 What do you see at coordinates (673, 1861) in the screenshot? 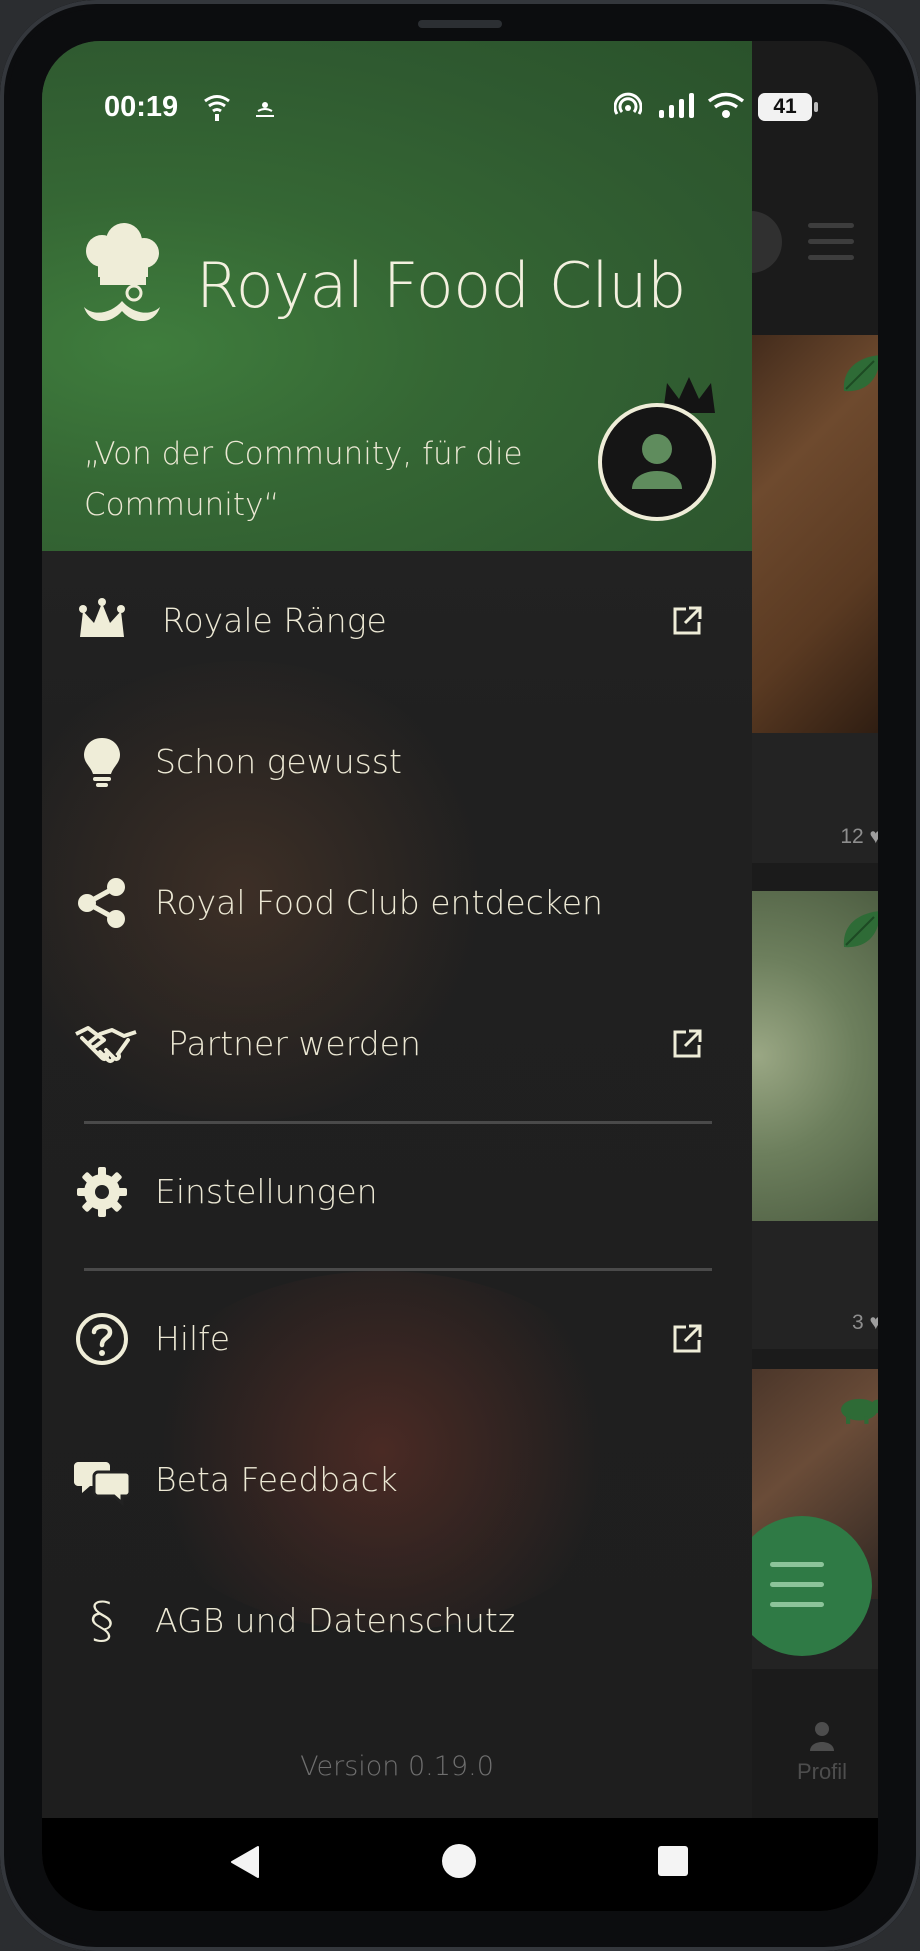
I see `recent-apps-icon` at bounding box center [673, 1861].